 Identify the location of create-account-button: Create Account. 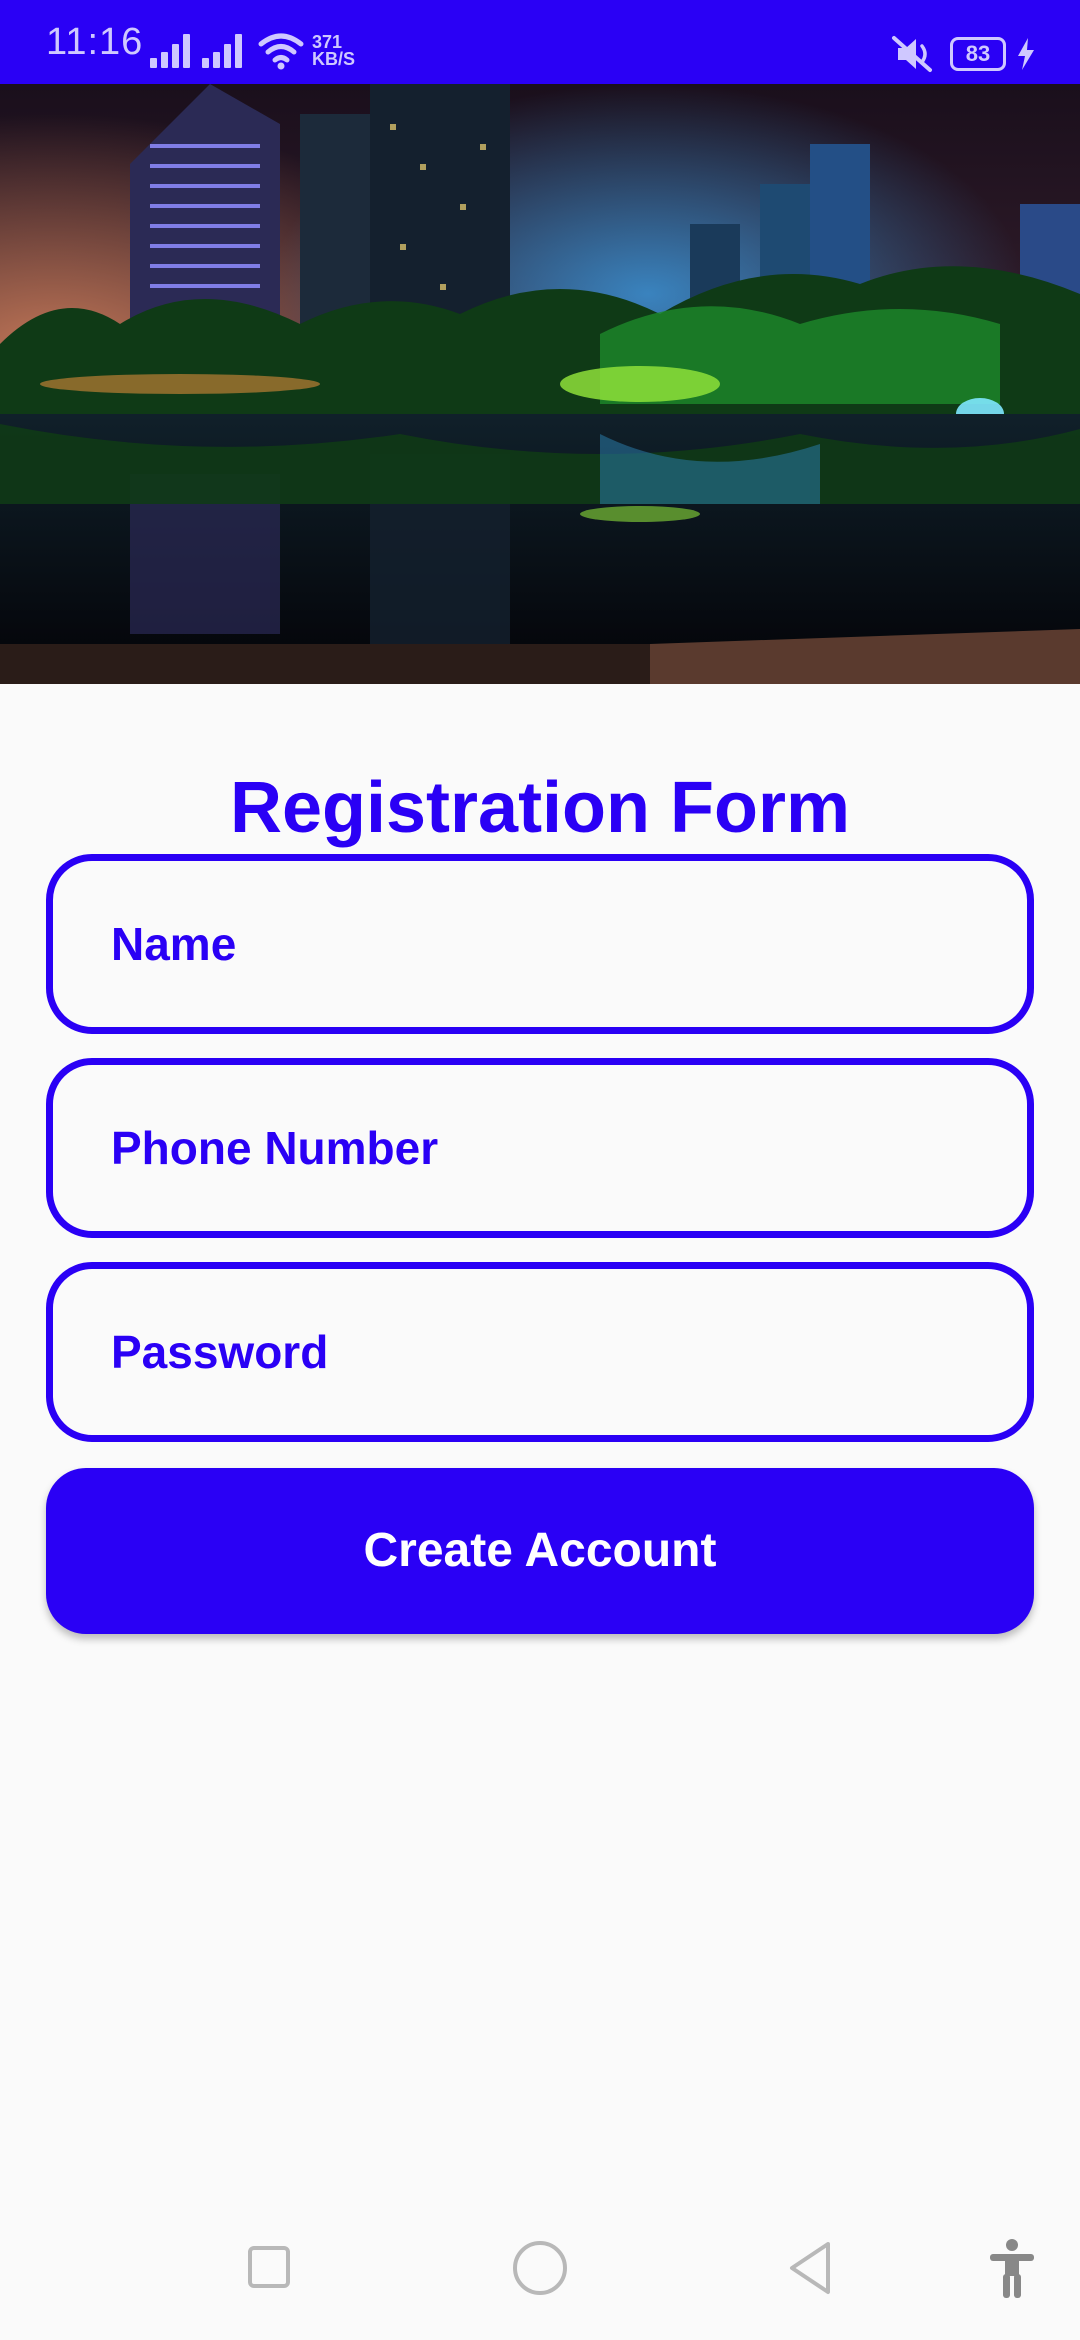
(540, 1551).